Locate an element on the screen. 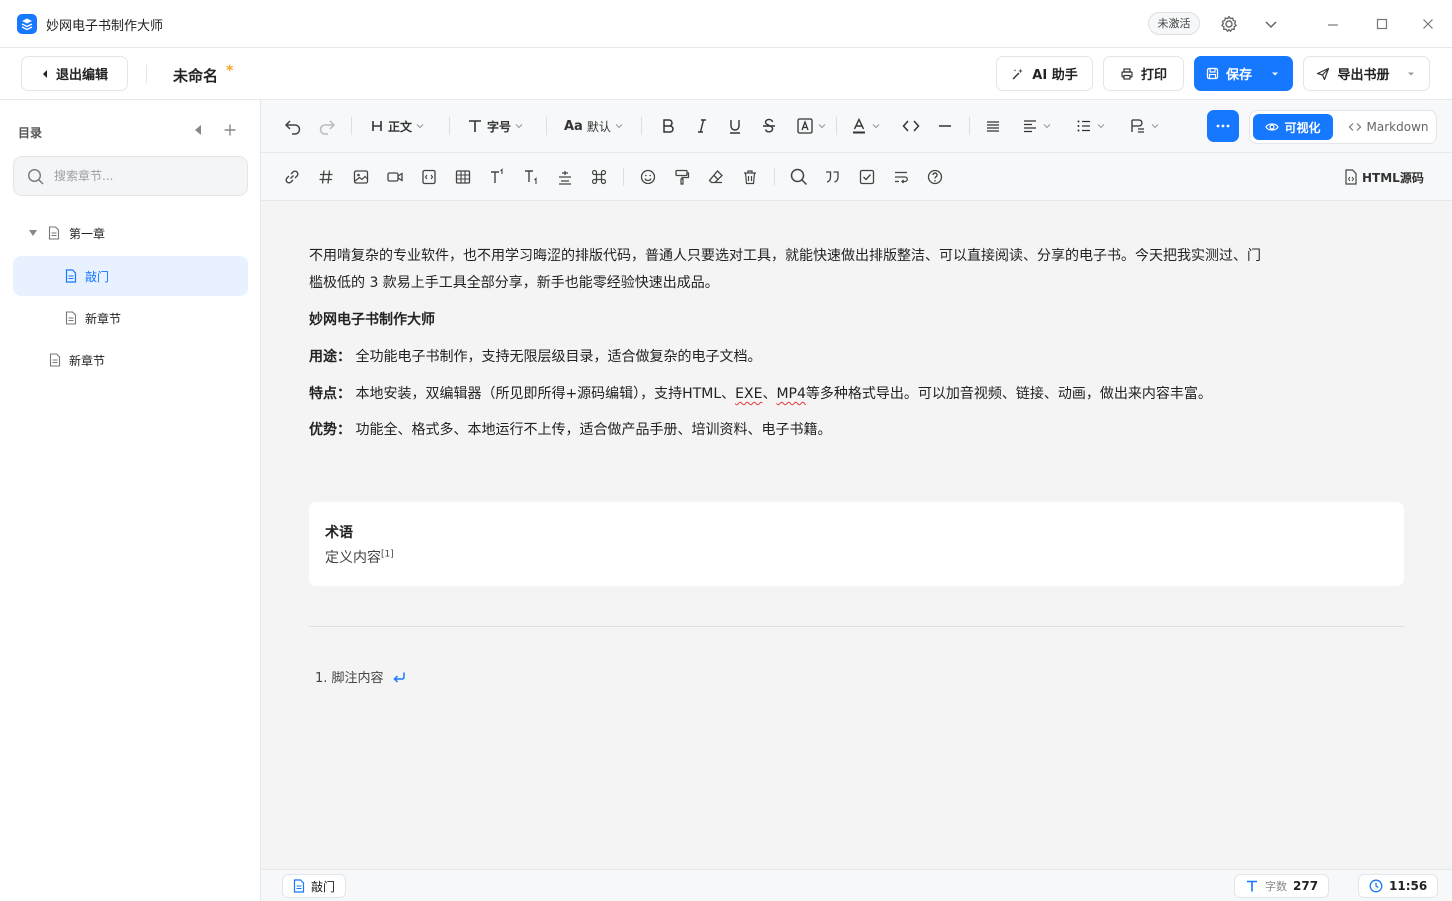 The height and width of the screenshot is (901, 1452). term-definition: 定义内容[1] is located at coordinates (359, 557).